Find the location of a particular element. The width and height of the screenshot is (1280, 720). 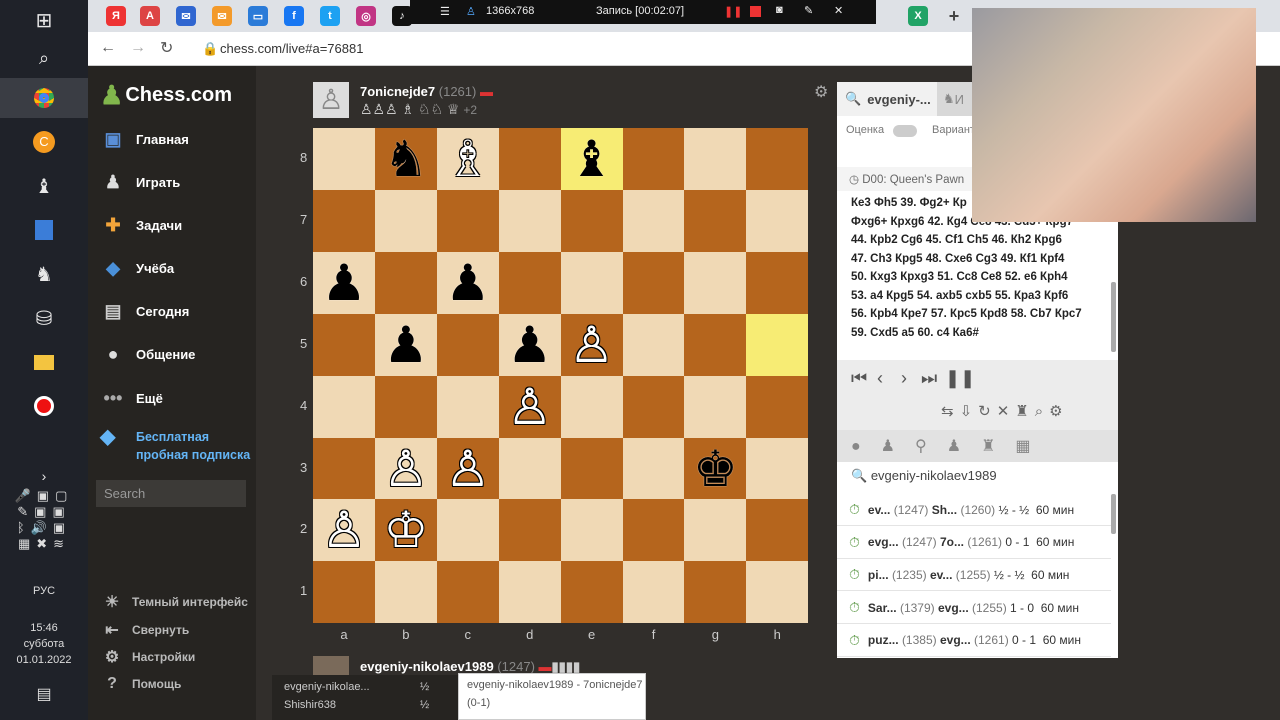

square-e3 is located at coordinates (591, 468).